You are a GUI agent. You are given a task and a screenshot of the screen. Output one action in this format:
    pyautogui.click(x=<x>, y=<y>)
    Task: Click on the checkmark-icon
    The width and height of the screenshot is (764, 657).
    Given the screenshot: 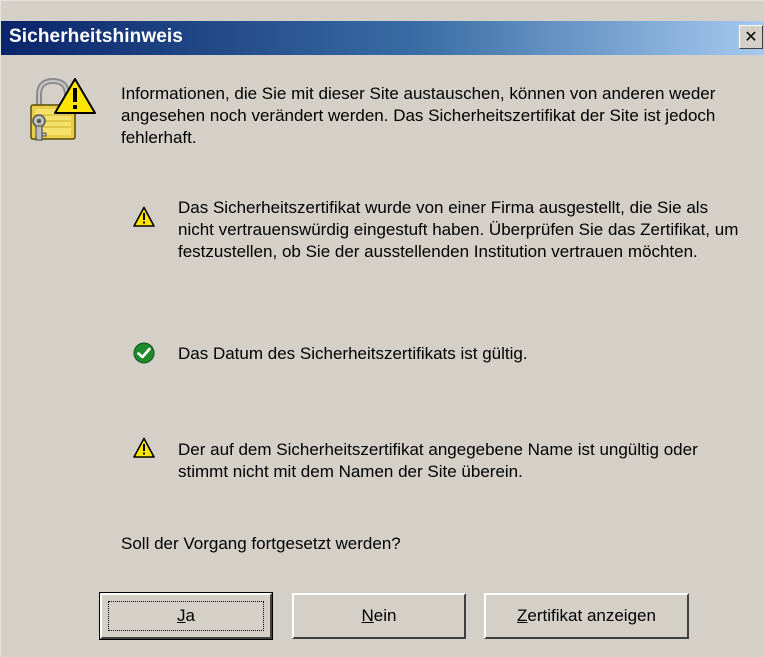 What is the action you would take?
    pyautogui.click(x=144, y=353)
    